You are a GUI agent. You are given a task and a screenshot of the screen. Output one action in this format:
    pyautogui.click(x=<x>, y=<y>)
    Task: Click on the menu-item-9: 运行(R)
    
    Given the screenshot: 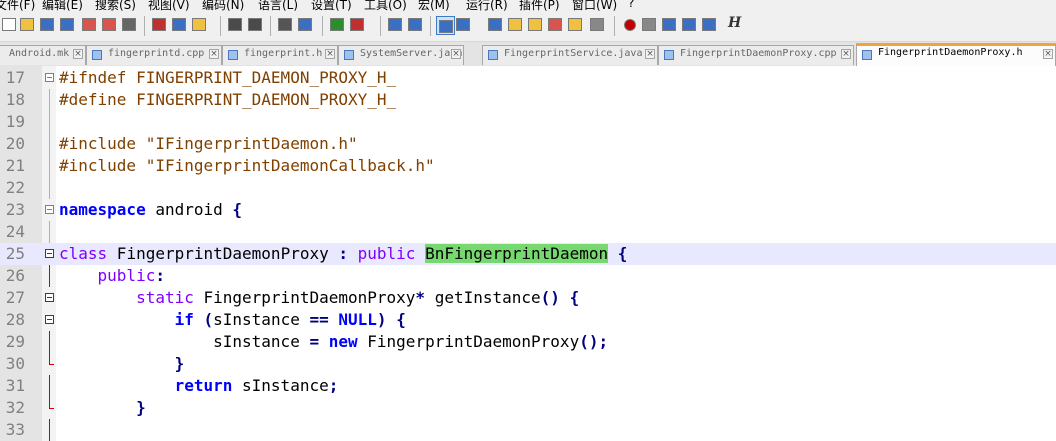 What is the action you would take?
    pyautogui.click(x=487, y=5)
    